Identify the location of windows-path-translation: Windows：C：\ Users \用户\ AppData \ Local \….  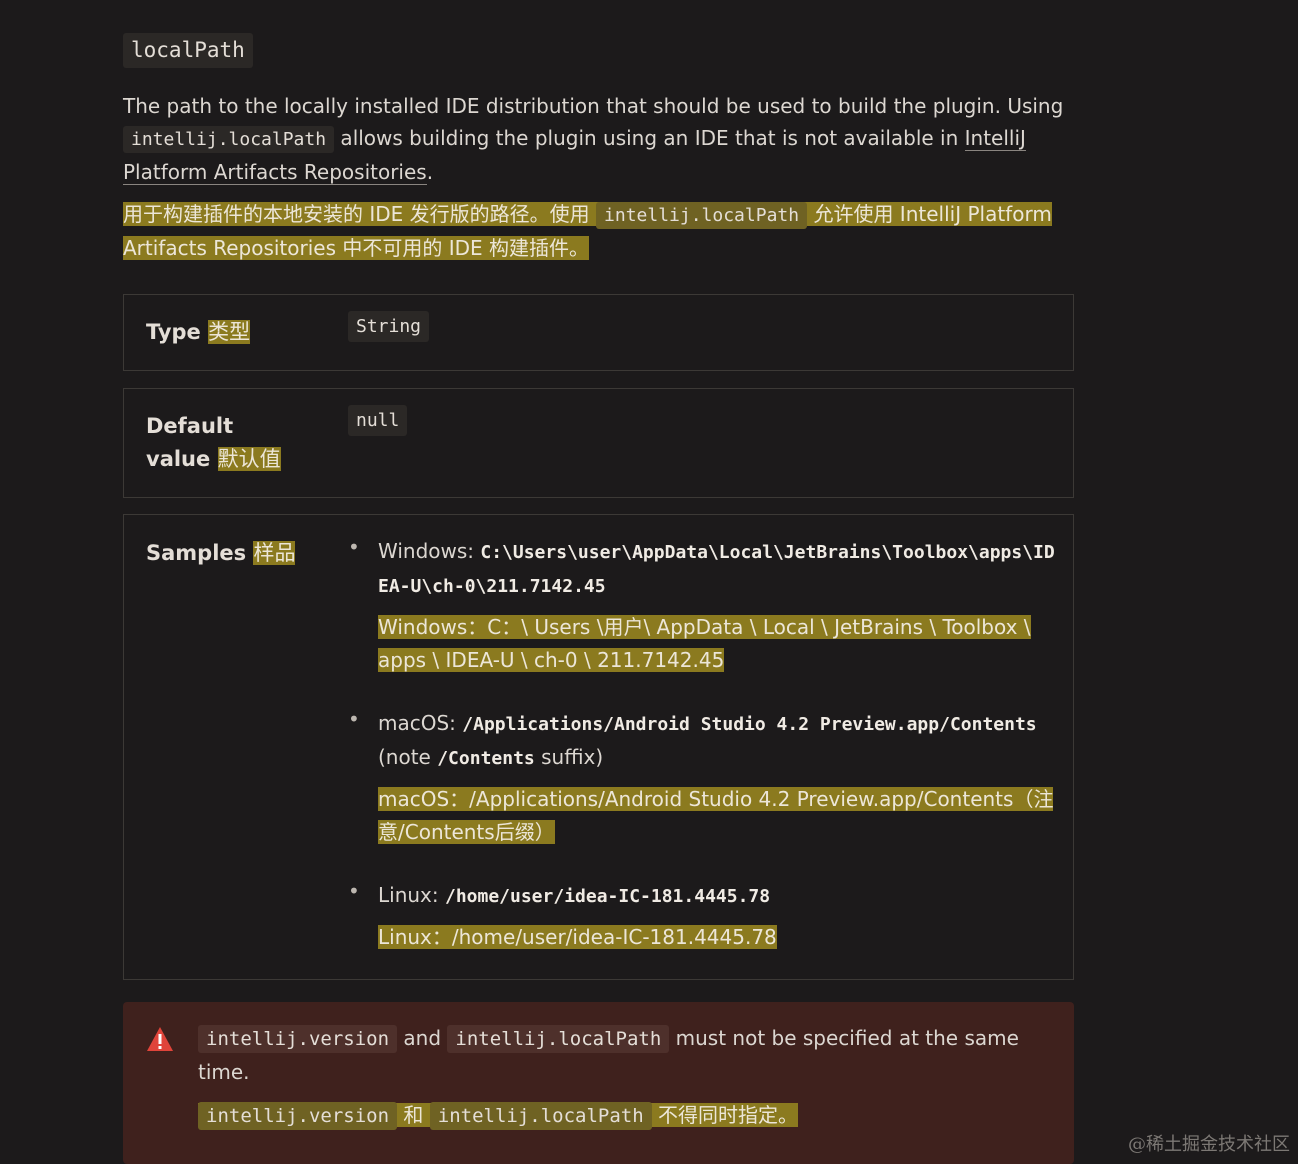
(704, 643).